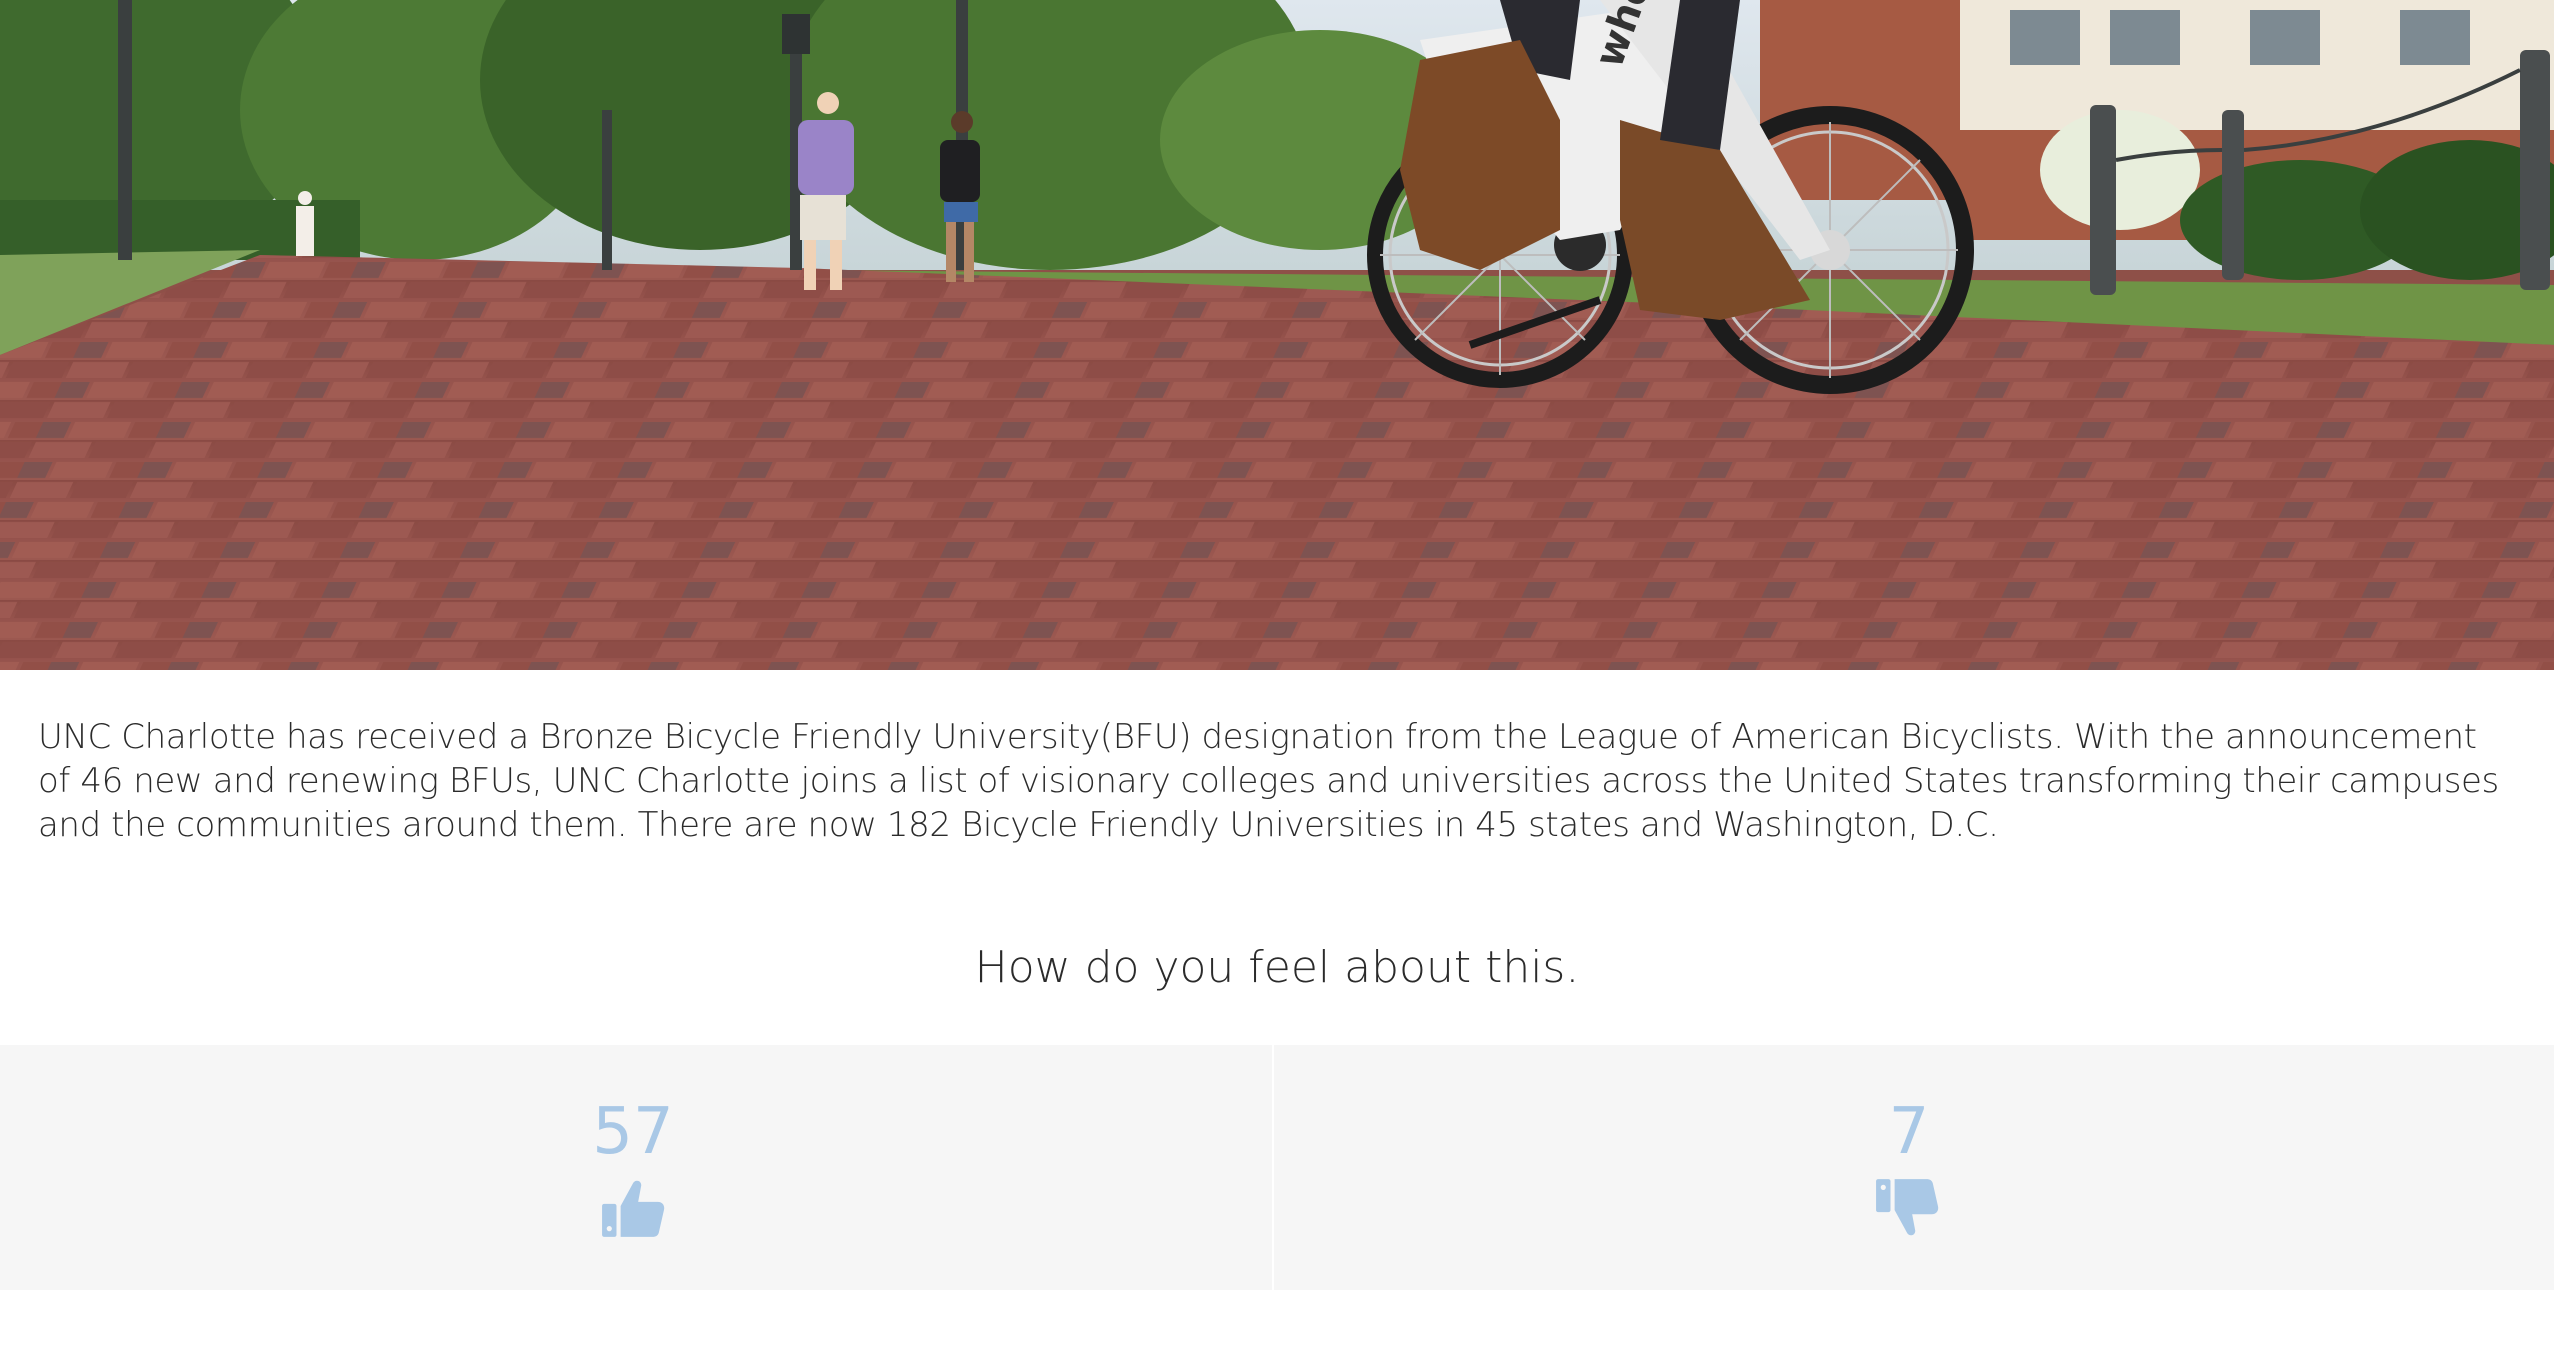 Image resolution: width=2554 pixels, height=1350 pixels. I want to click on thumbs-down-icon, so click(1907, 1207).